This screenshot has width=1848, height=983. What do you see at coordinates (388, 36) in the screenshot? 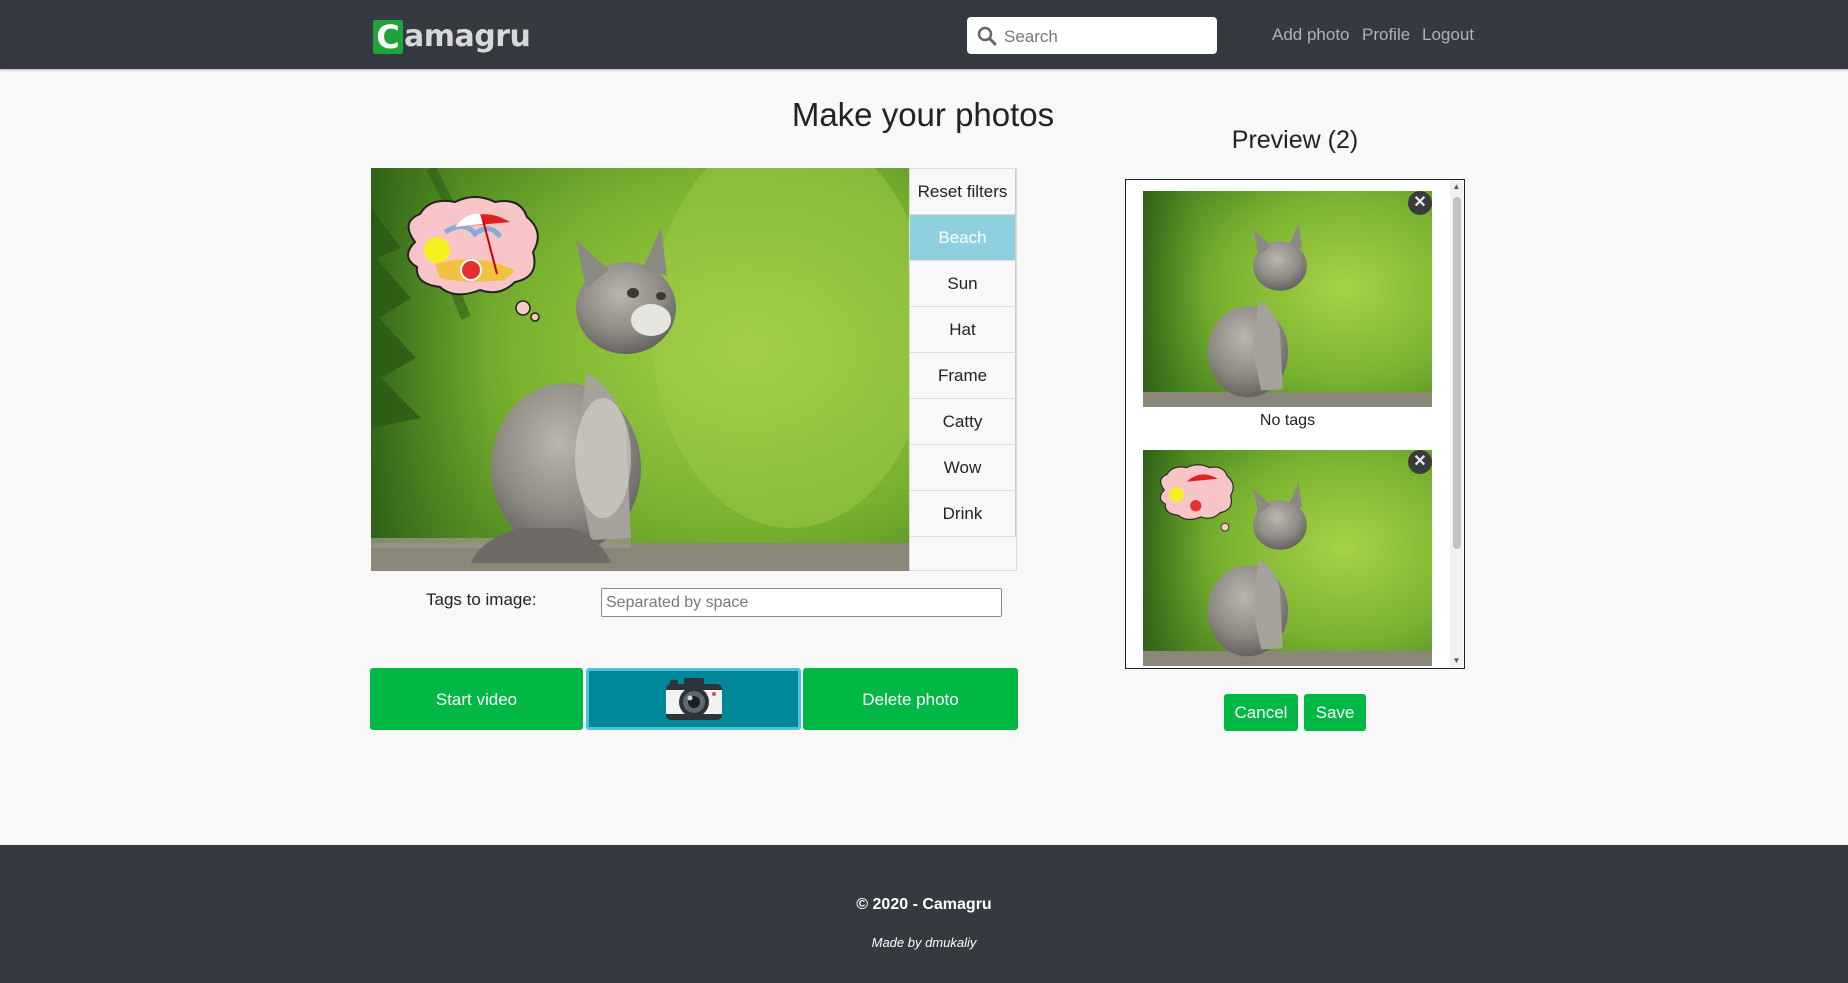
I see `logo-mark: C` at bounding box center [388, 36].